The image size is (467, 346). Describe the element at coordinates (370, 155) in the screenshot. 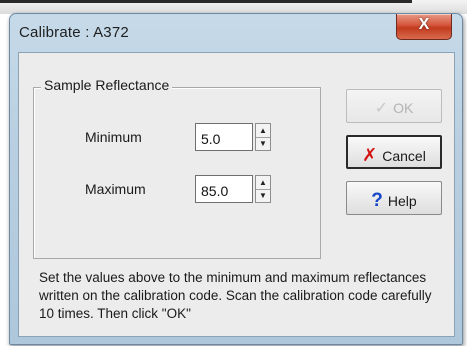

I see `x-icon: ✗` at that location.